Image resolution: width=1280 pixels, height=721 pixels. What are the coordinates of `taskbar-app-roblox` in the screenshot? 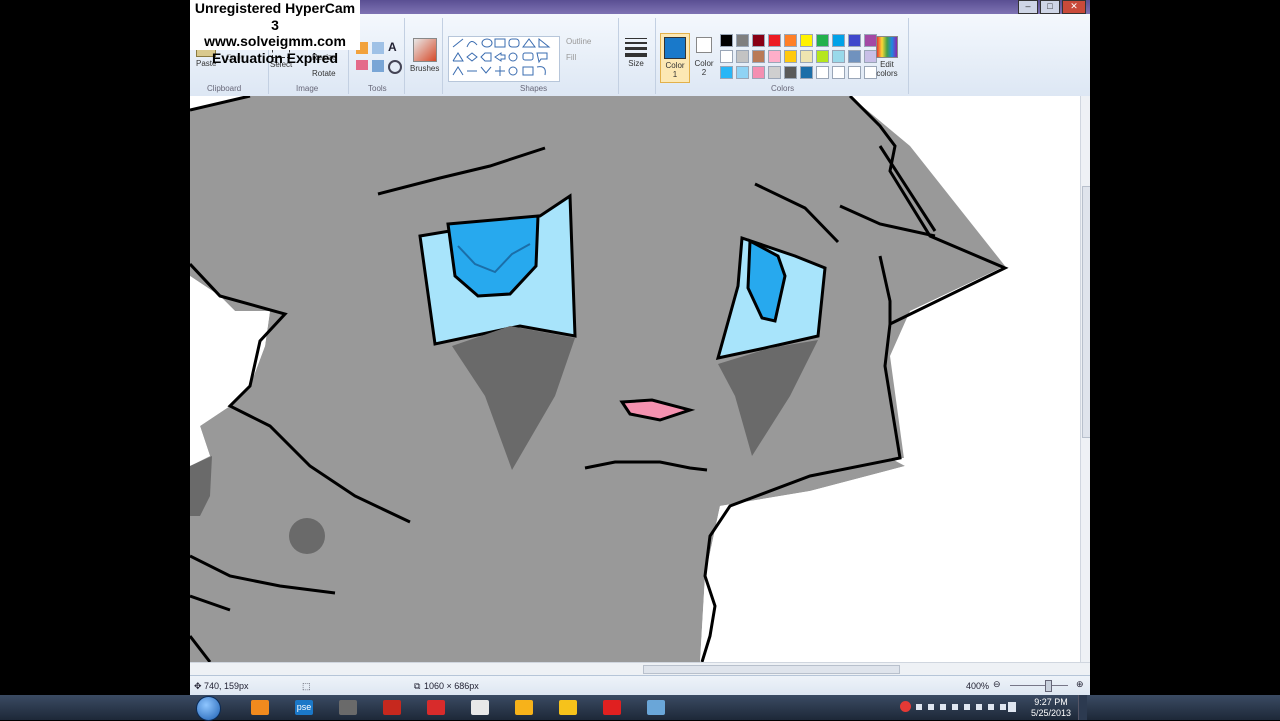 It's located at (436, 707).